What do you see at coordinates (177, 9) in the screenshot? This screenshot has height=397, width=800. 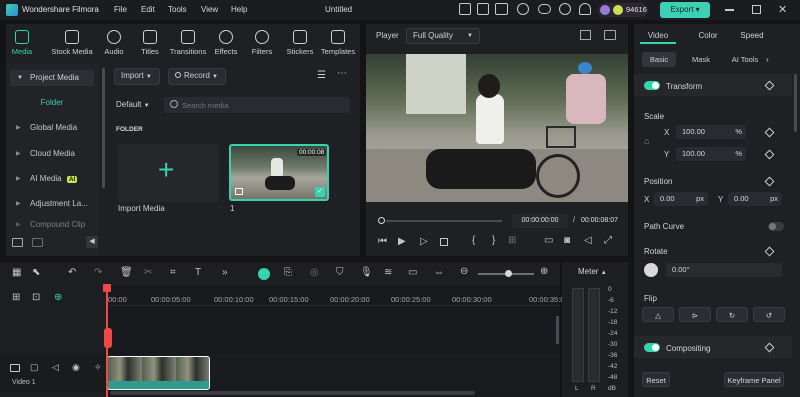 I see `menu-tools: Tools` at bounding box center [177, 9].